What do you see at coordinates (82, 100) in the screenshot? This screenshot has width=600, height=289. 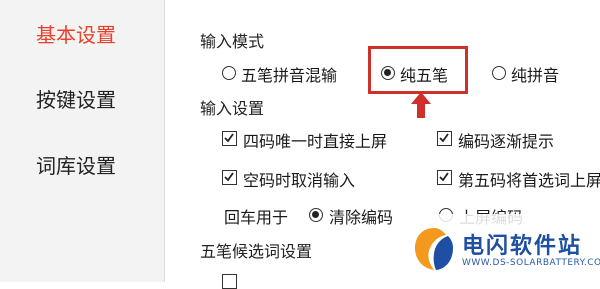 I see `sidebar-item-key-settings: 按键设置` at bounding box center [82, 100].